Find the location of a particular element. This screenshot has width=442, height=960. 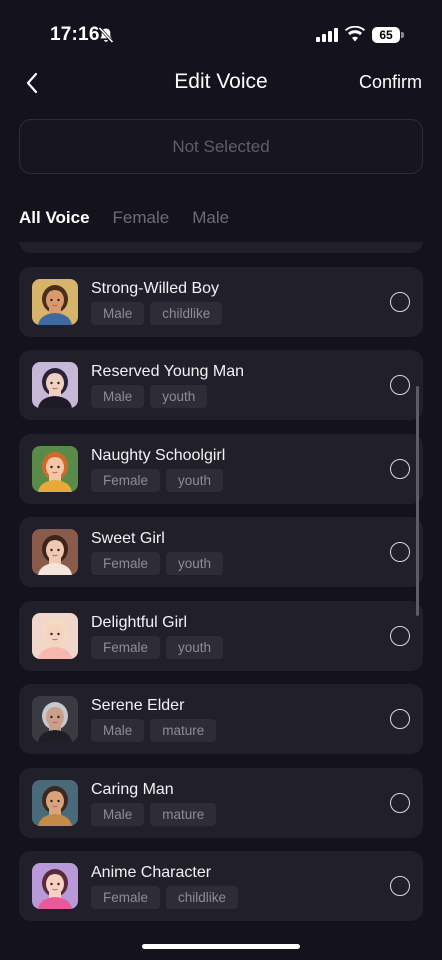

voice-card: Serene Elder Male mature is located at coordinates (221, 719).